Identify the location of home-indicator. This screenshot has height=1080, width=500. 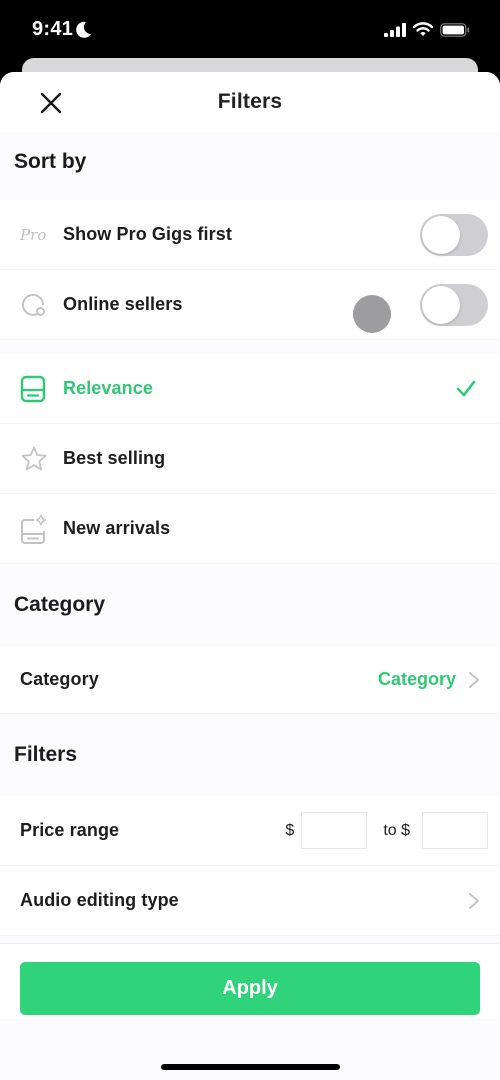
(250, 1067).